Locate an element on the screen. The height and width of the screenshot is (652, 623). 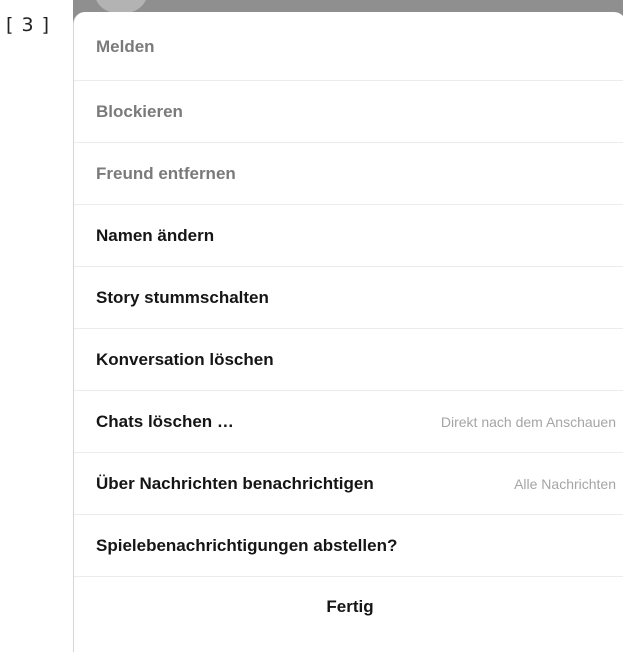
menu-item-label: Freund entfernen is located at coordinates (166, 173).